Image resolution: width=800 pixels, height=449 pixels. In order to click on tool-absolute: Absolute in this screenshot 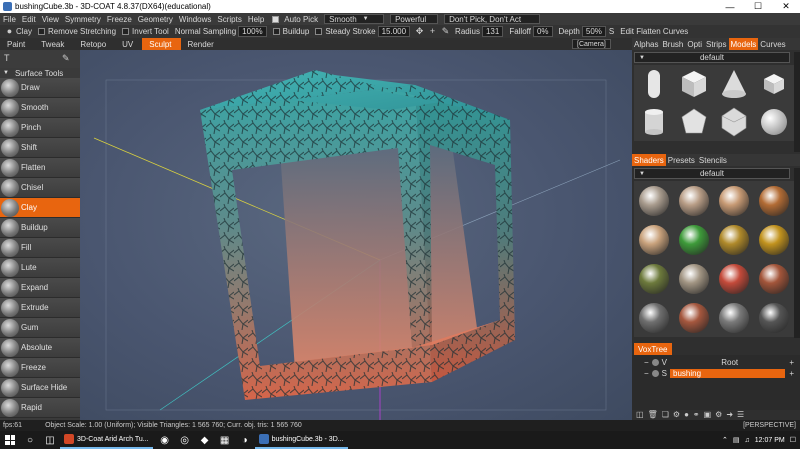, I will do `click(40, 348)`.